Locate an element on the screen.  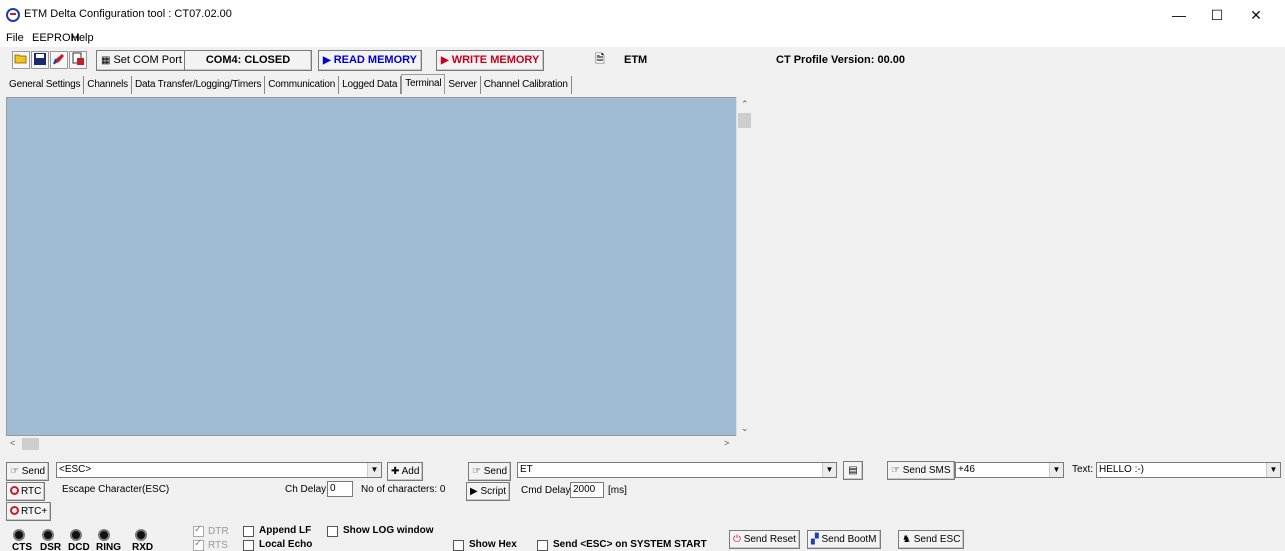
about-icon: 🗎 is located at coordinates (600, 60).